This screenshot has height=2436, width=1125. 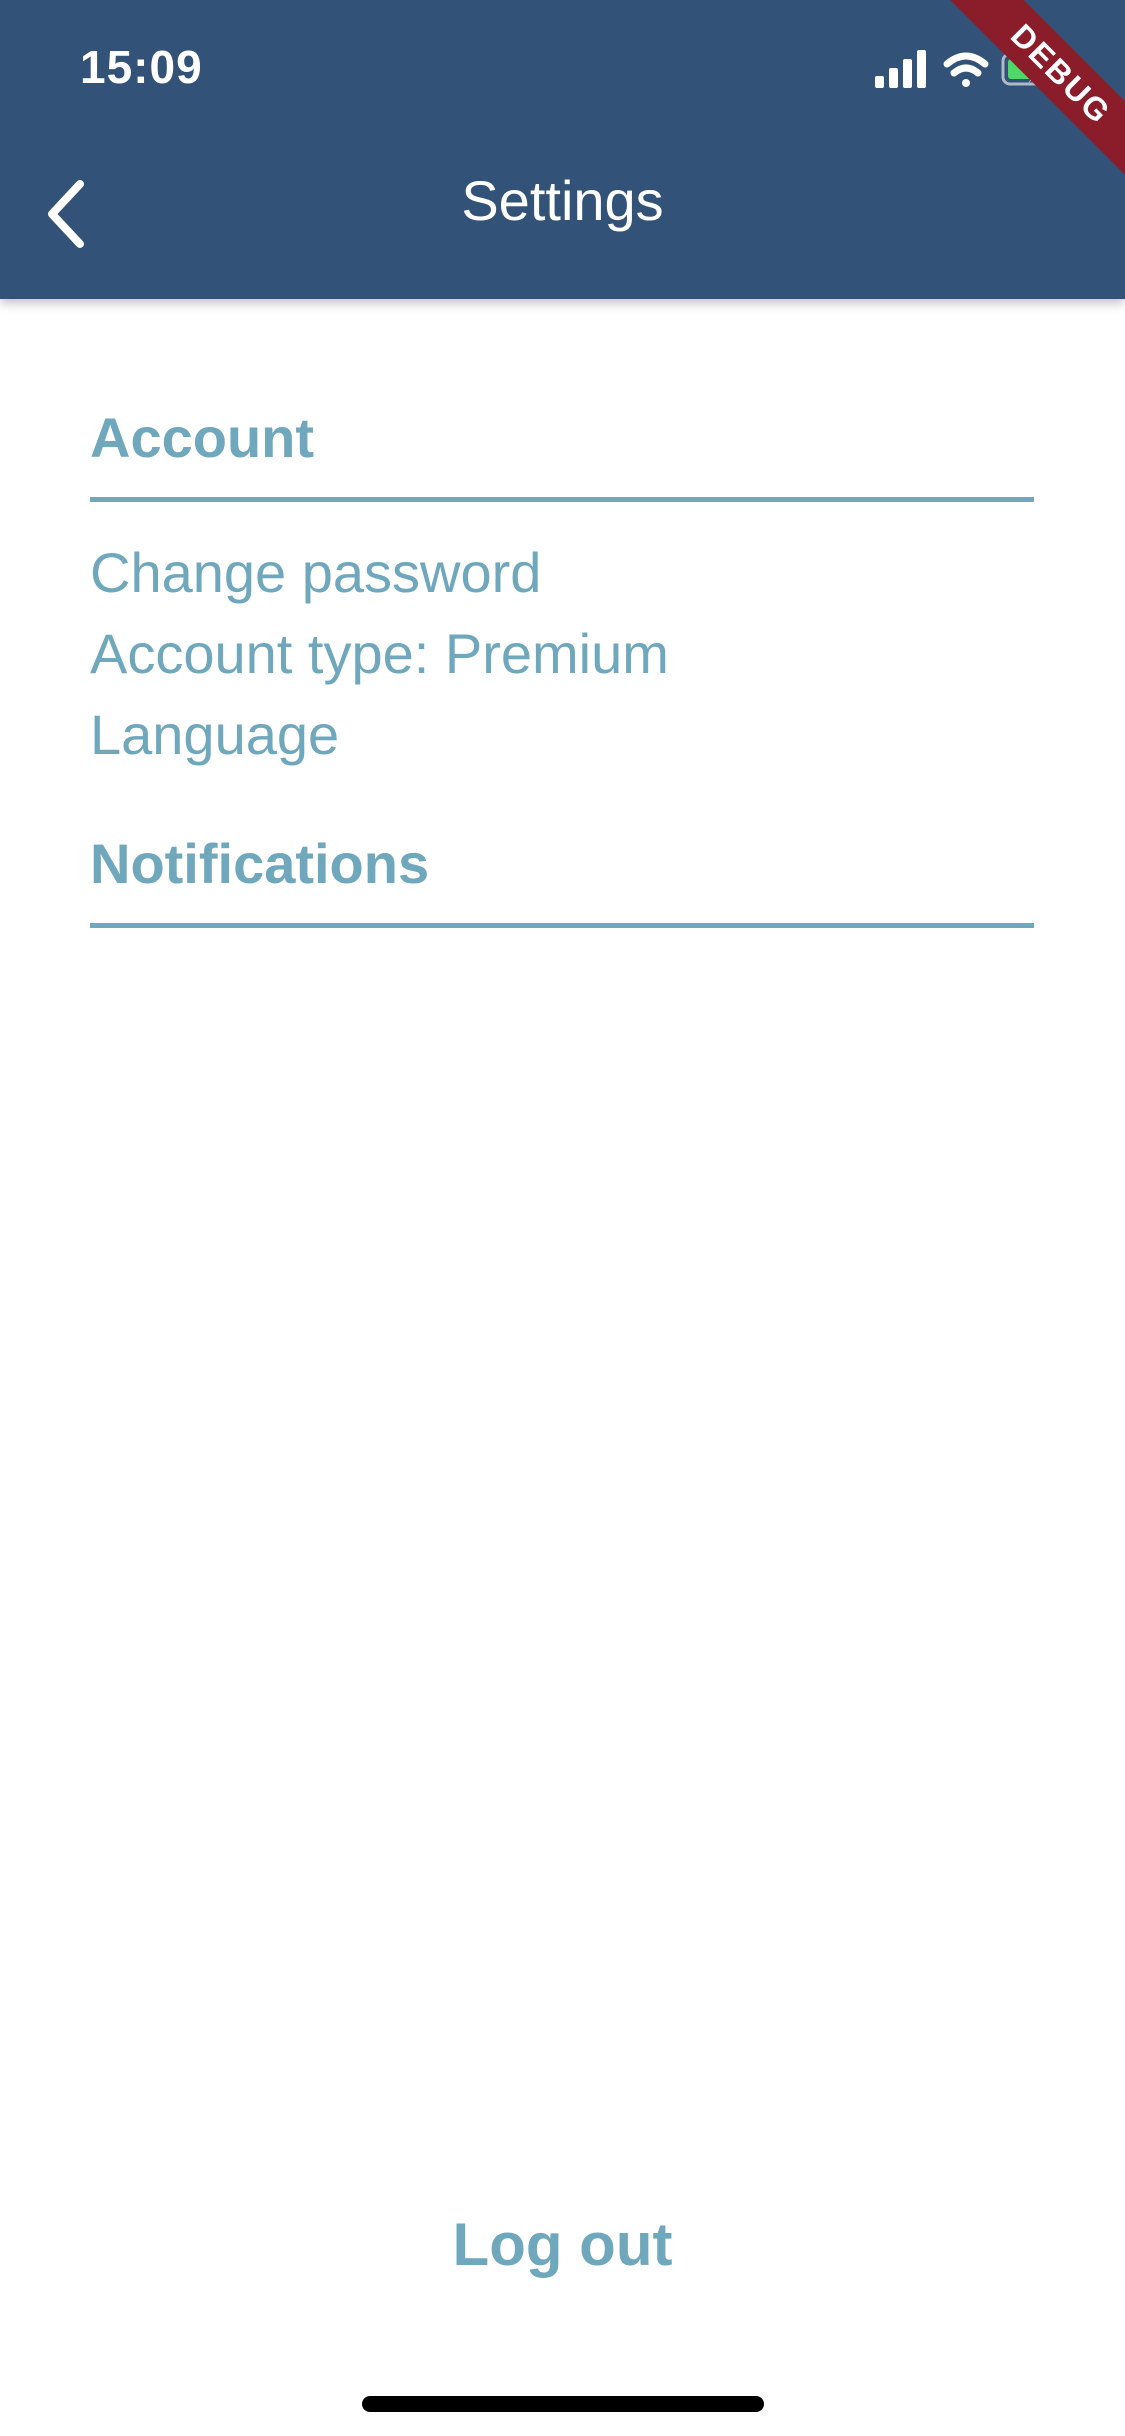 What do you see at coordinates (260, 864) in the screenshot?
I see `notifications-section-title: Notifications` at bounding box center [260, 864].